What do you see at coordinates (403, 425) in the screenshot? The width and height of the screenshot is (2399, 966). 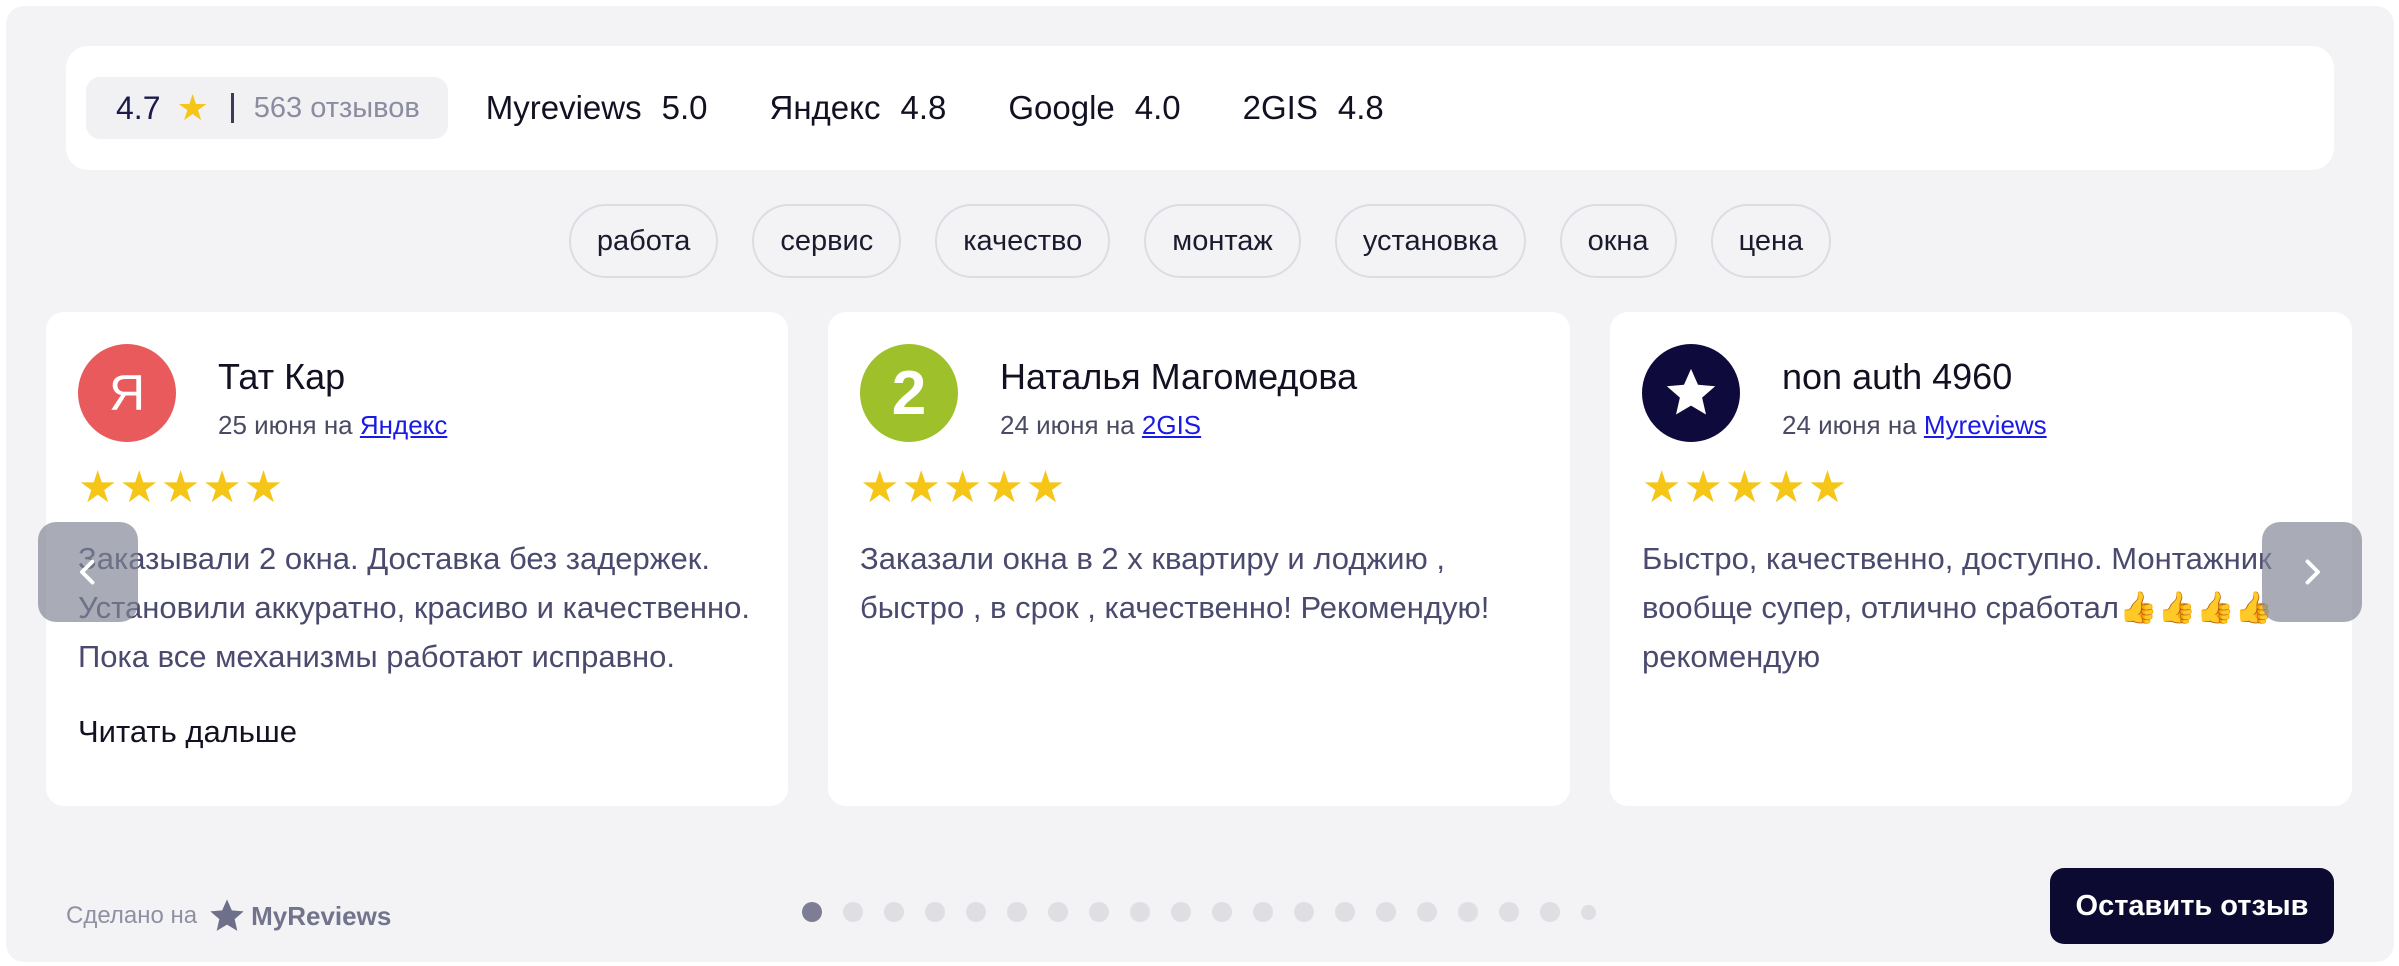 I see `review-source-link: Яндекс` at bounding box center [403, 425].